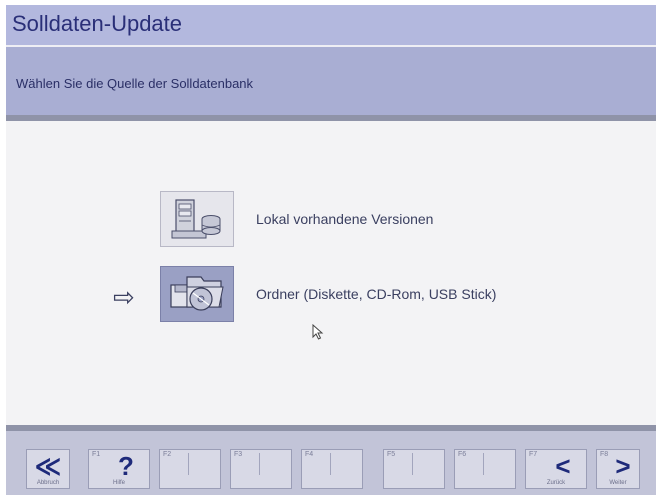  Describe the element at coordinates (188, 464) in the screenshot. I see `f2-divider` at that location.